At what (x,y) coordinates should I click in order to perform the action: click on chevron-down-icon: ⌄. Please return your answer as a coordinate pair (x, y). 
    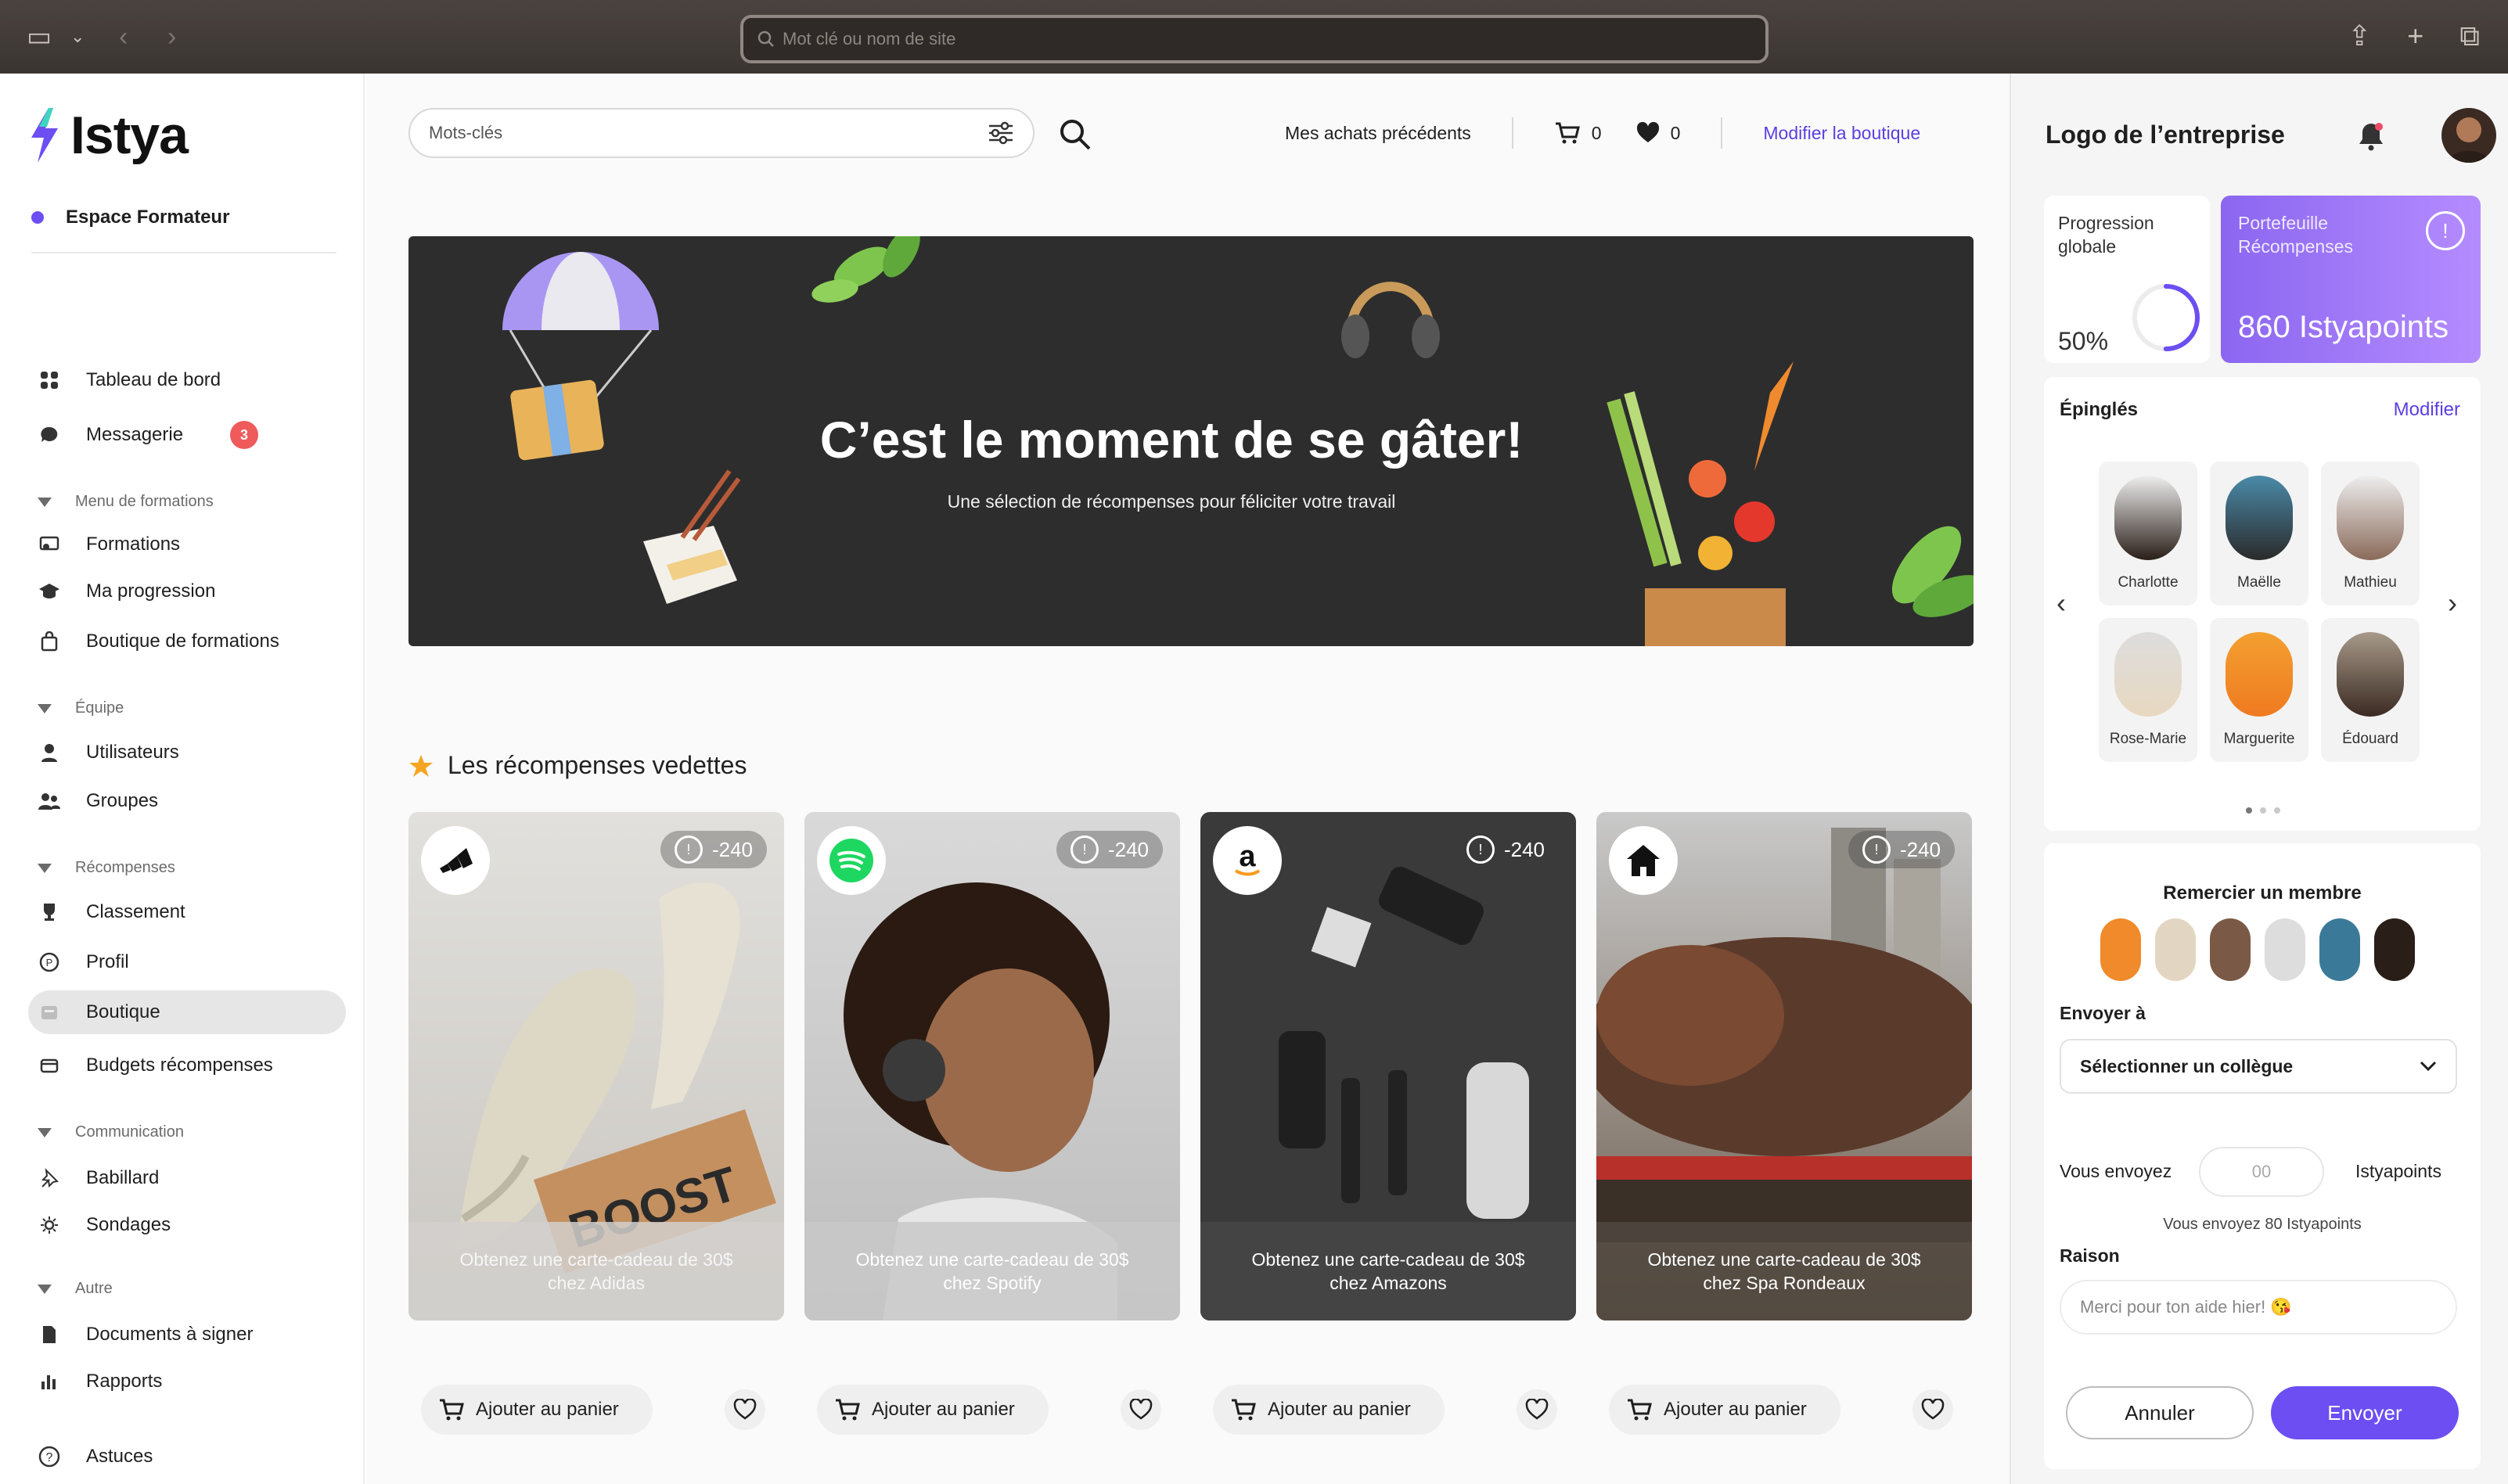
    Looking at the image, I should click on (77, 36).